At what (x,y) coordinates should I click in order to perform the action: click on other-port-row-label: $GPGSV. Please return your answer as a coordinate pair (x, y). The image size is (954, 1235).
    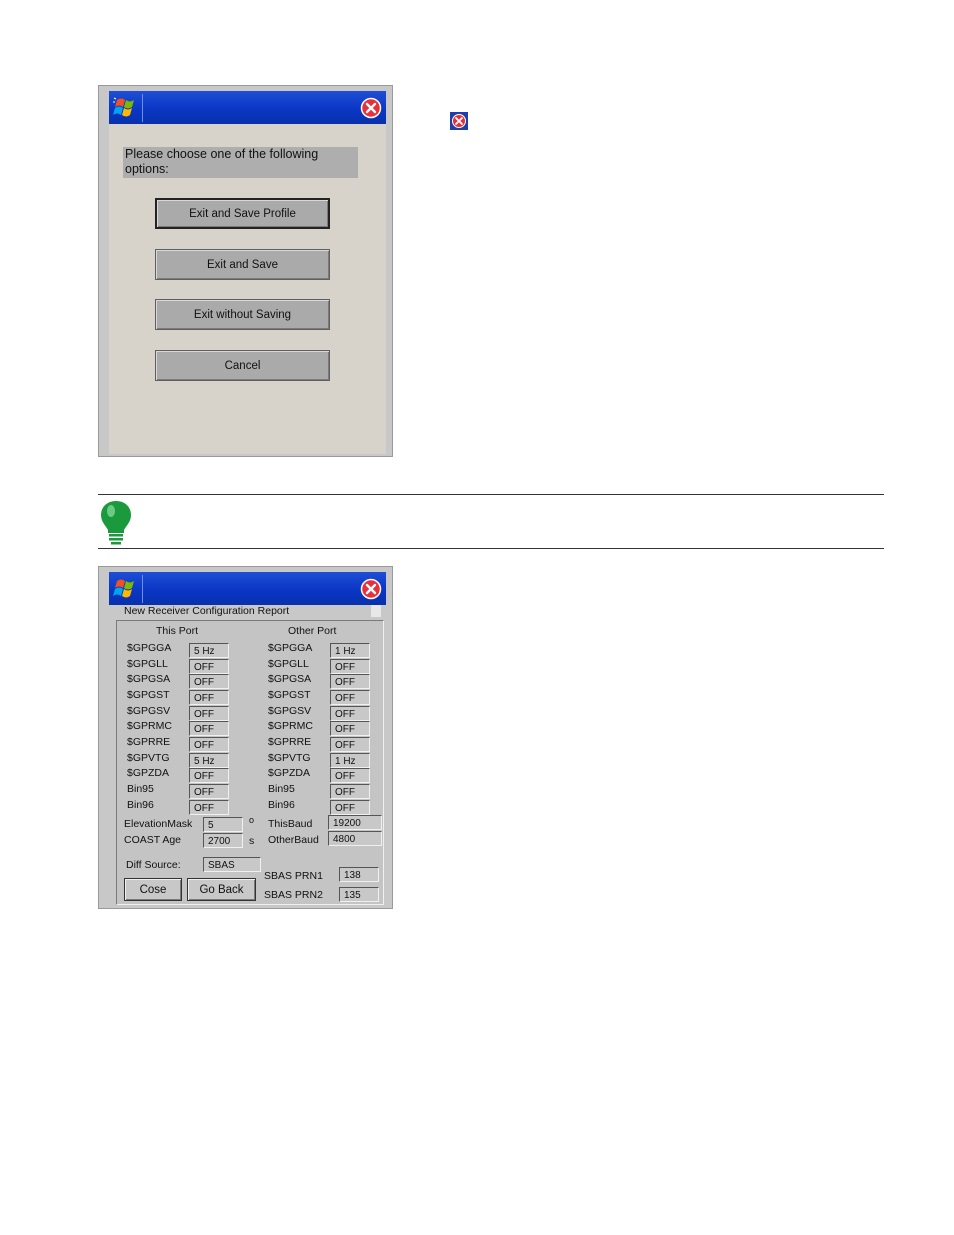
    Looking at the image, I should click on (290, 711).